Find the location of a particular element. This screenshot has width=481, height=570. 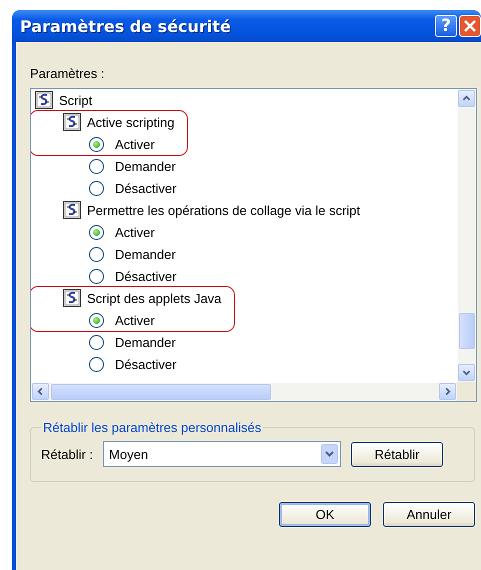

setting-label: Script des applets Java is located at coordinates (154, 298).